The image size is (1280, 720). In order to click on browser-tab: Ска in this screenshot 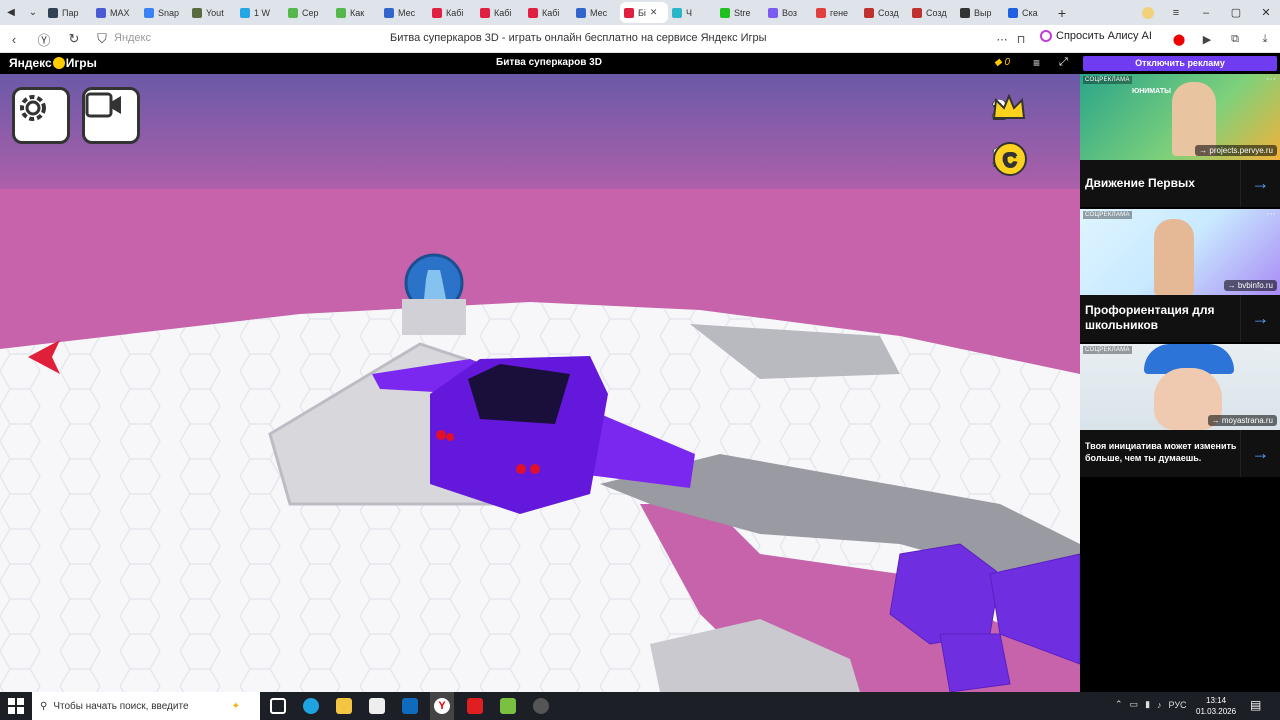, I will do `click(1028, 12)`.